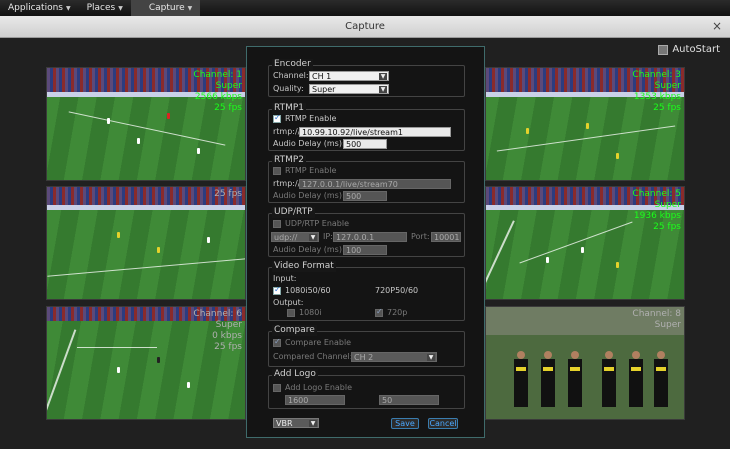 The height and width of the screenshot is (449, 730). I want to click on rtmp1-delay-input: 500, so click(365, 144).